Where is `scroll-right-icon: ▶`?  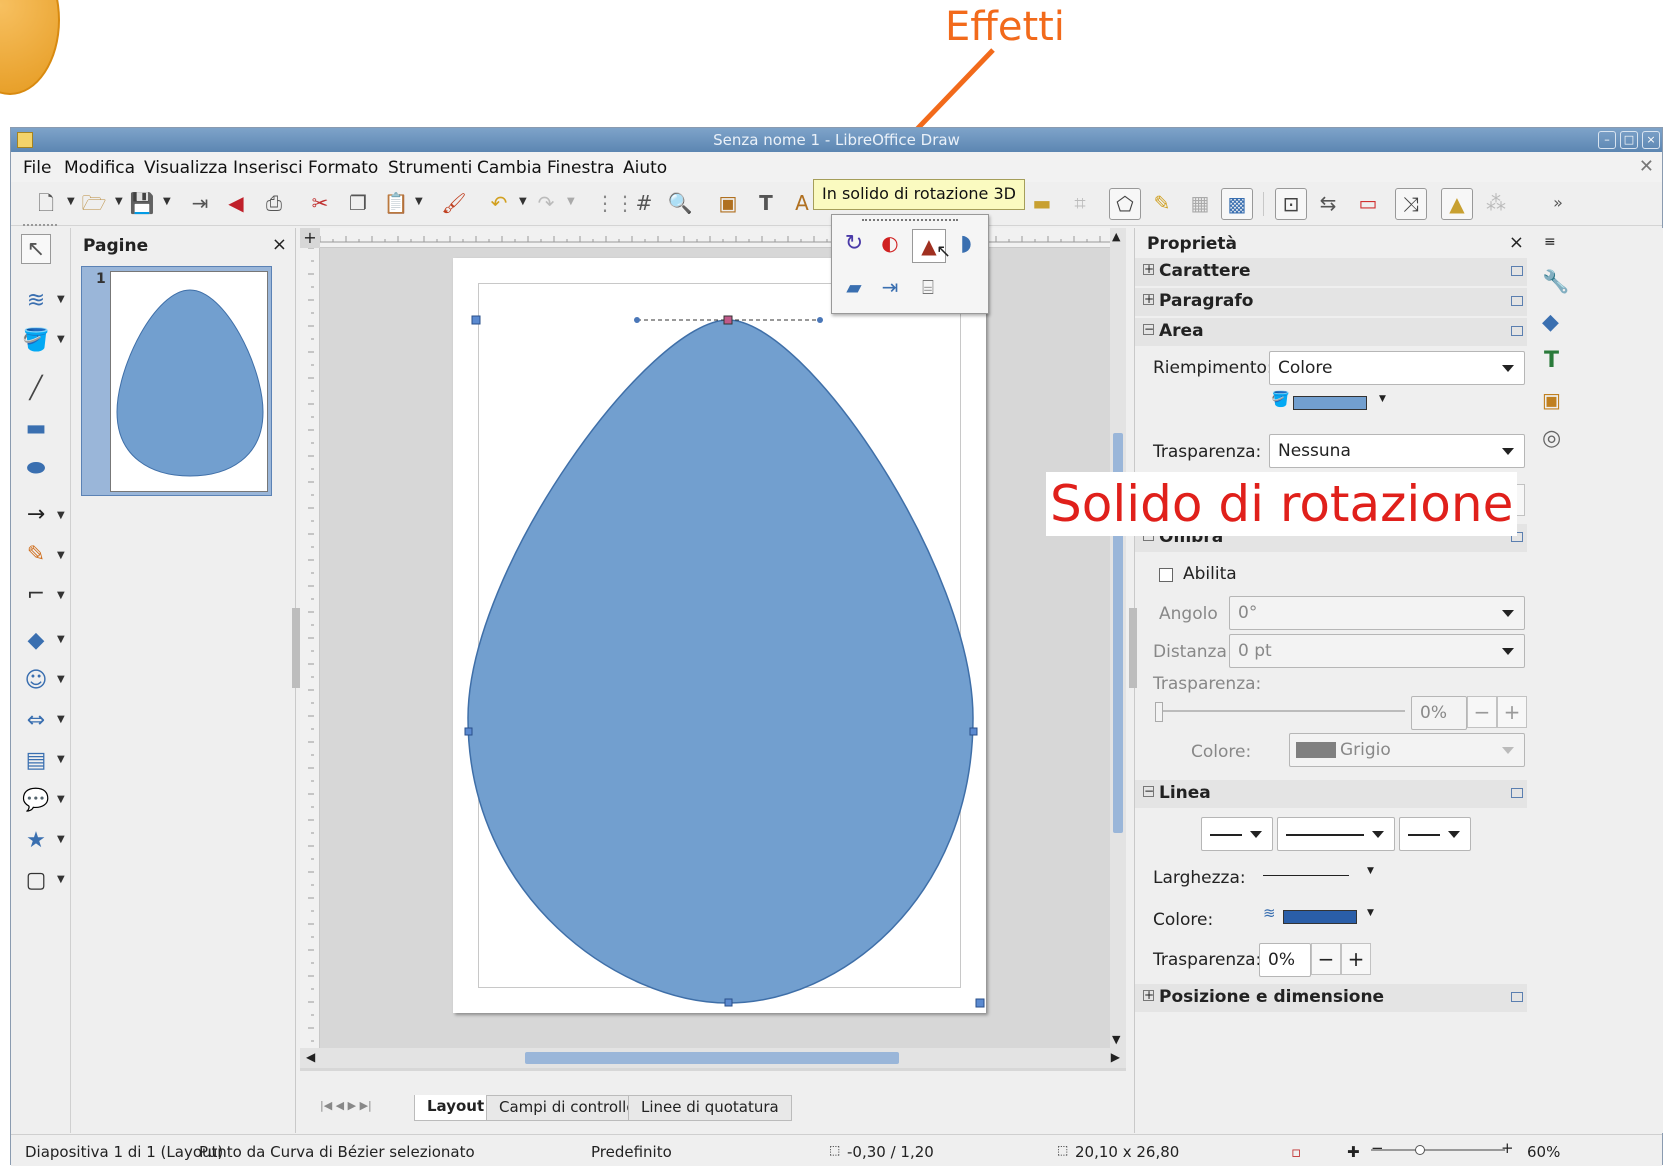 scroll-right-icon: ▶ is located at coordinates (1115, 1057).